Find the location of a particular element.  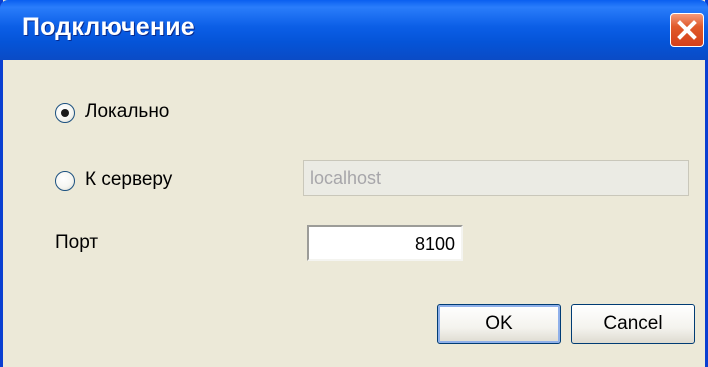

radio-selected-dot is located at coordinates (65, 113).